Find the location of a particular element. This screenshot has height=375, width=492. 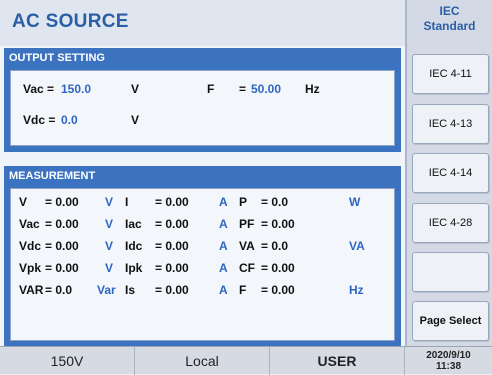

meas-label: Vpk is located at coordinates (30, 268).